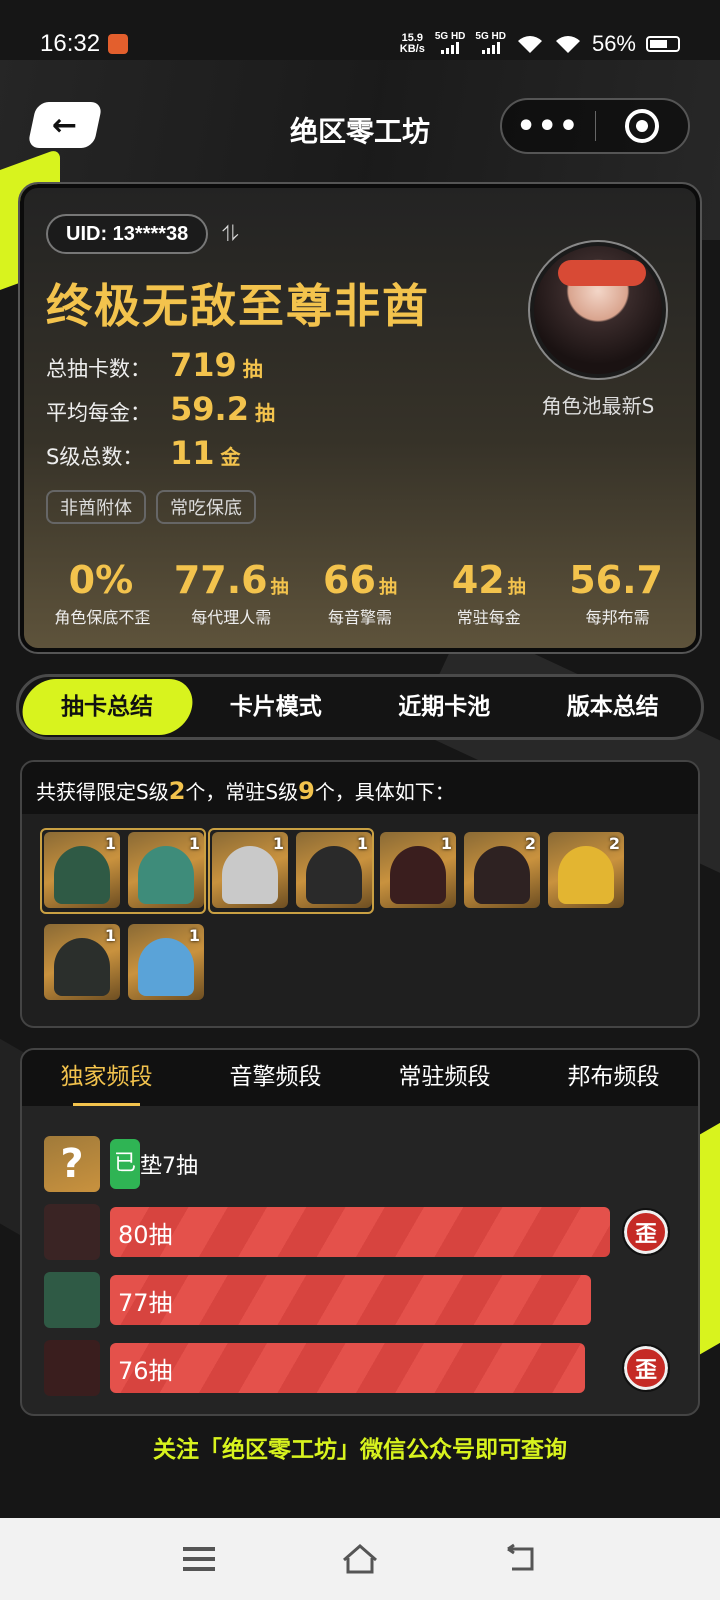  Describe the element at coordinates (206, 507) in the screenshot. I see `tag-badge: 常吃保底` at that location.